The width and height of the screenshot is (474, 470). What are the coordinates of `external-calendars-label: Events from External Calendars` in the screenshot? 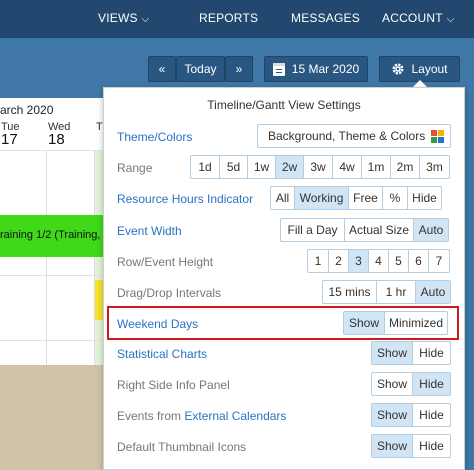 It's located at (201, 416).